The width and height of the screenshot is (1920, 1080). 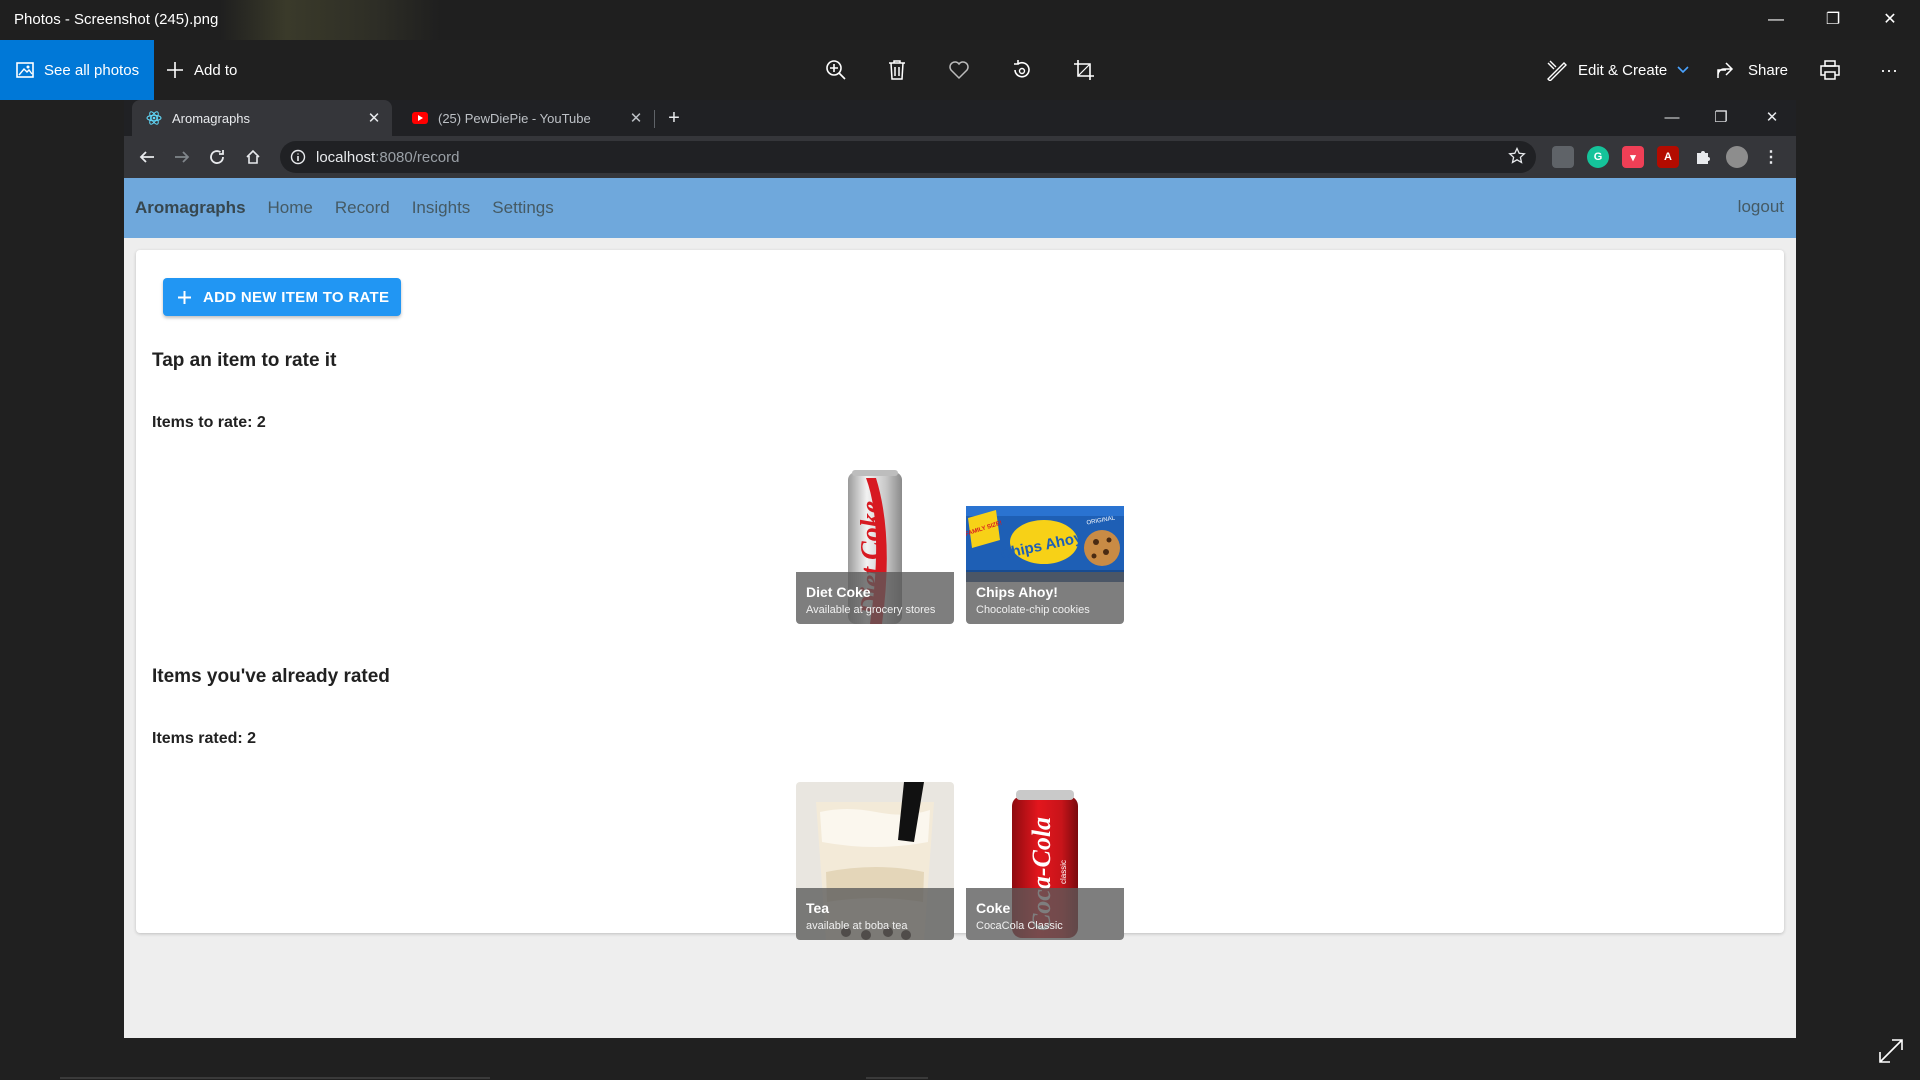 What do you see at coordinates (362, 208) in the screenshot?
I see `nav-record: Record` at bounding box center [362, 208].